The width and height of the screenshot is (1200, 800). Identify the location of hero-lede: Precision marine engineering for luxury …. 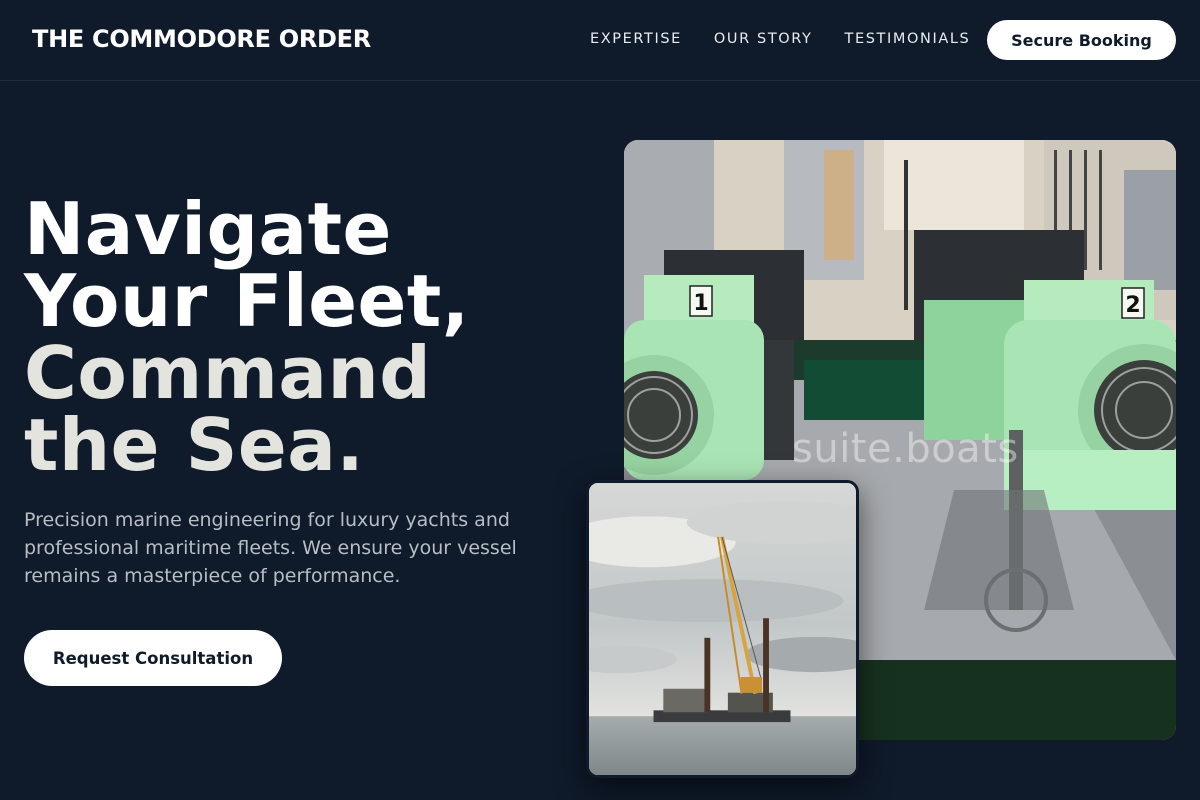
(270, 548).